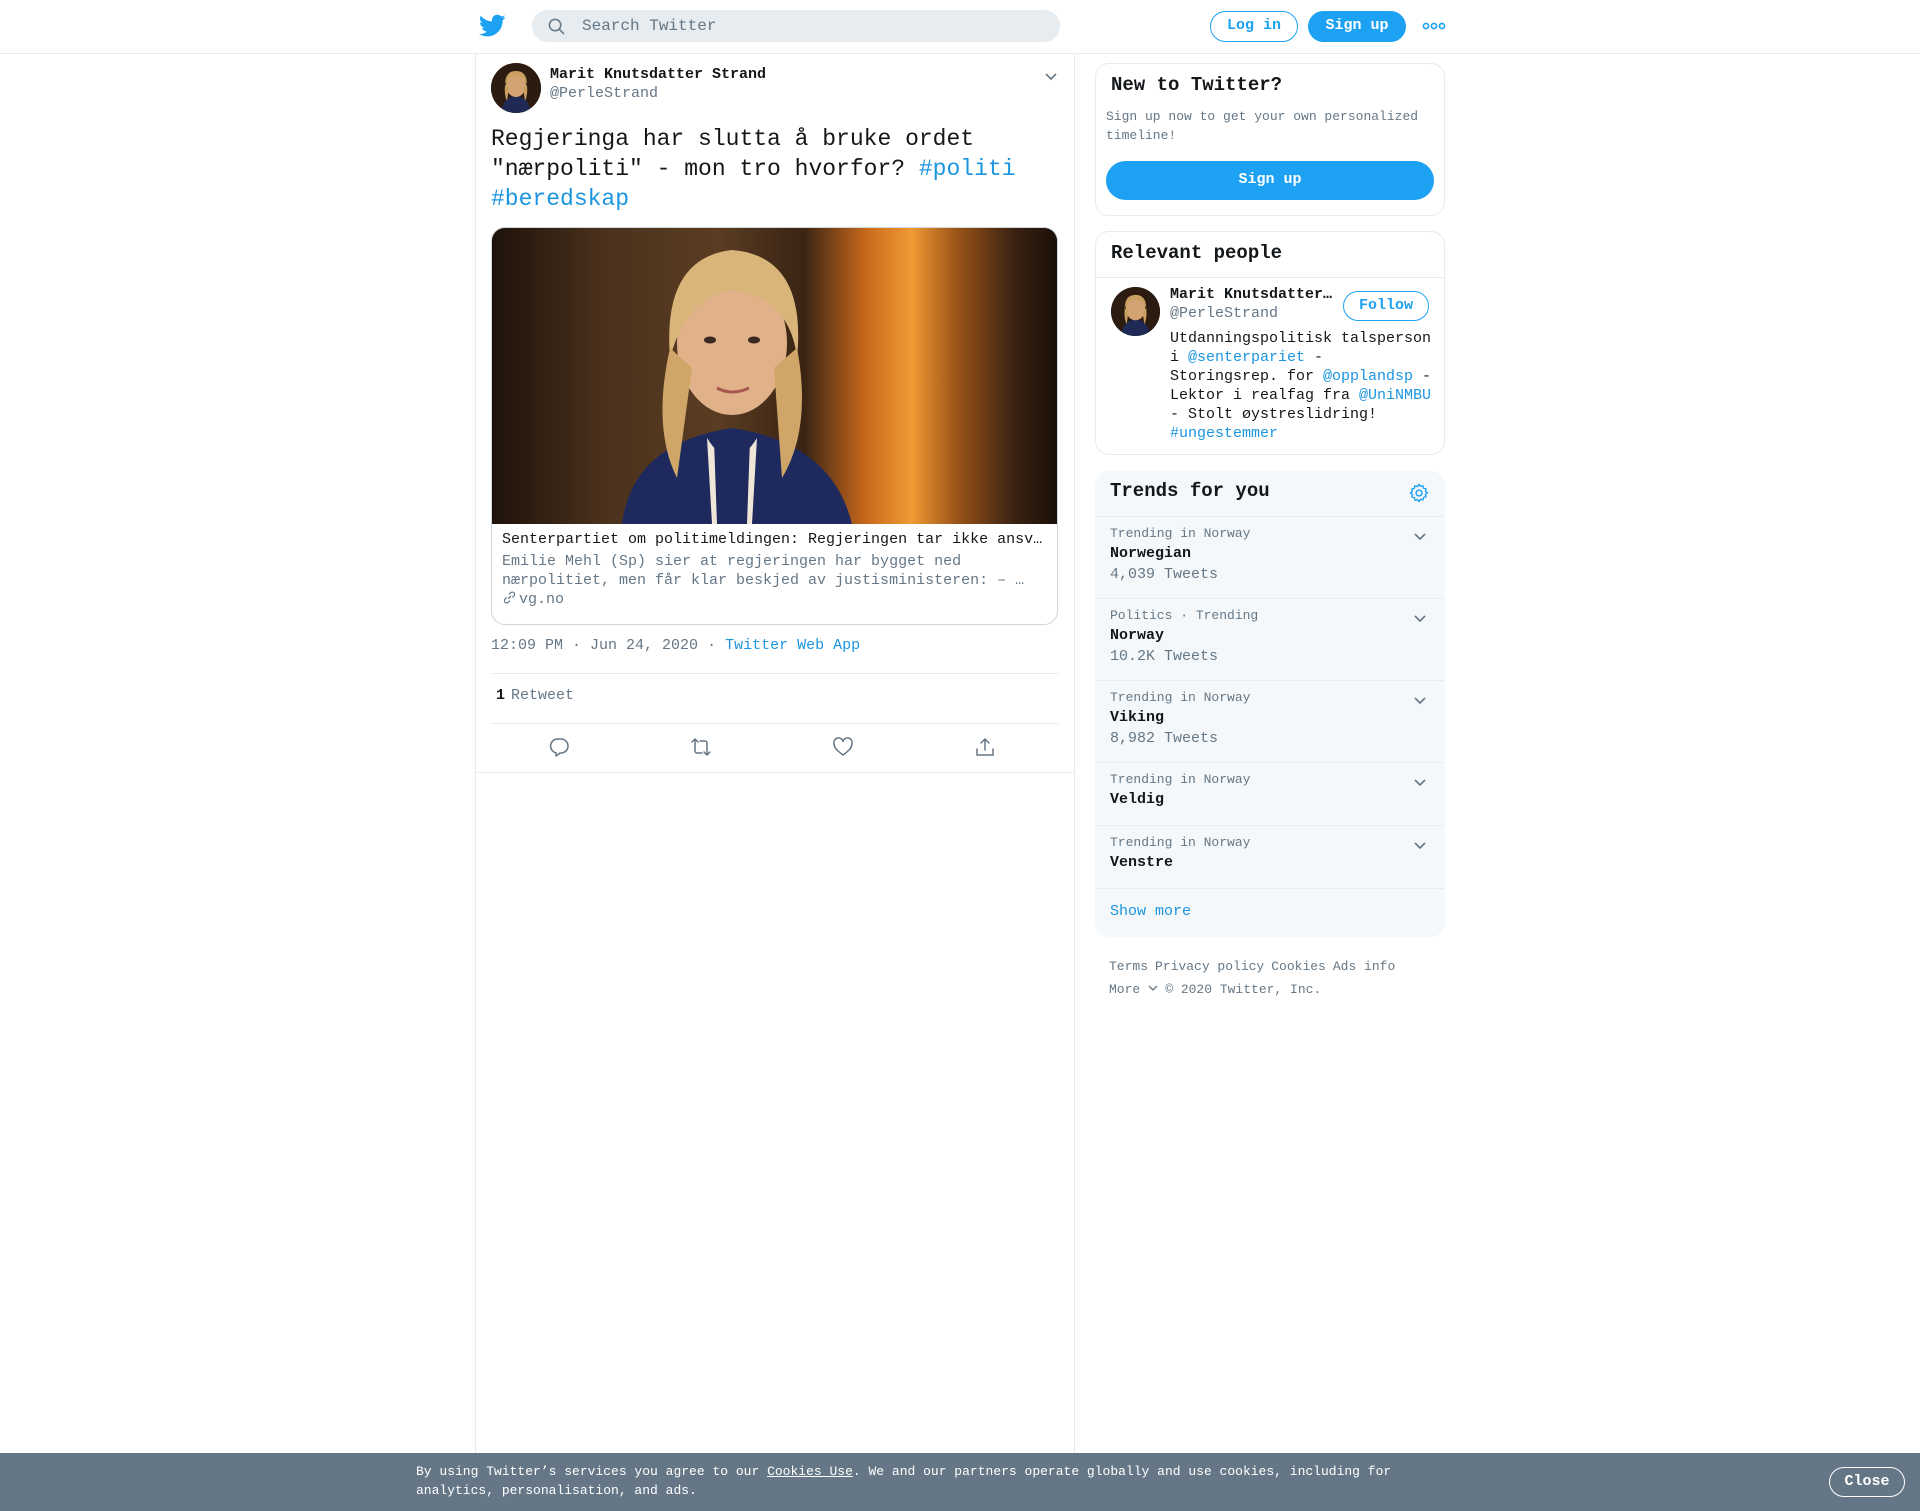  I want to click on footer-link-cookies: Cookies, so click(1298, 966).